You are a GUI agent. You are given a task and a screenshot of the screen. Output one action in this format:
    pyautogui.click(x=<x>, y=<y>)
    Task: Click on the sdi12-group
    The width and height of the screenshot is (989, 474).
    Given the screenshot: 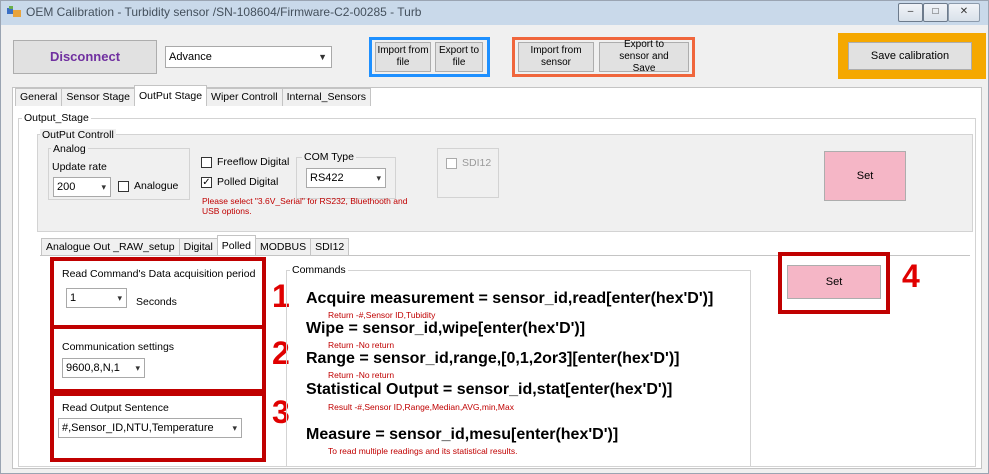 What is the action you would take?
    pyautogui.click(x=468, y=173)
    